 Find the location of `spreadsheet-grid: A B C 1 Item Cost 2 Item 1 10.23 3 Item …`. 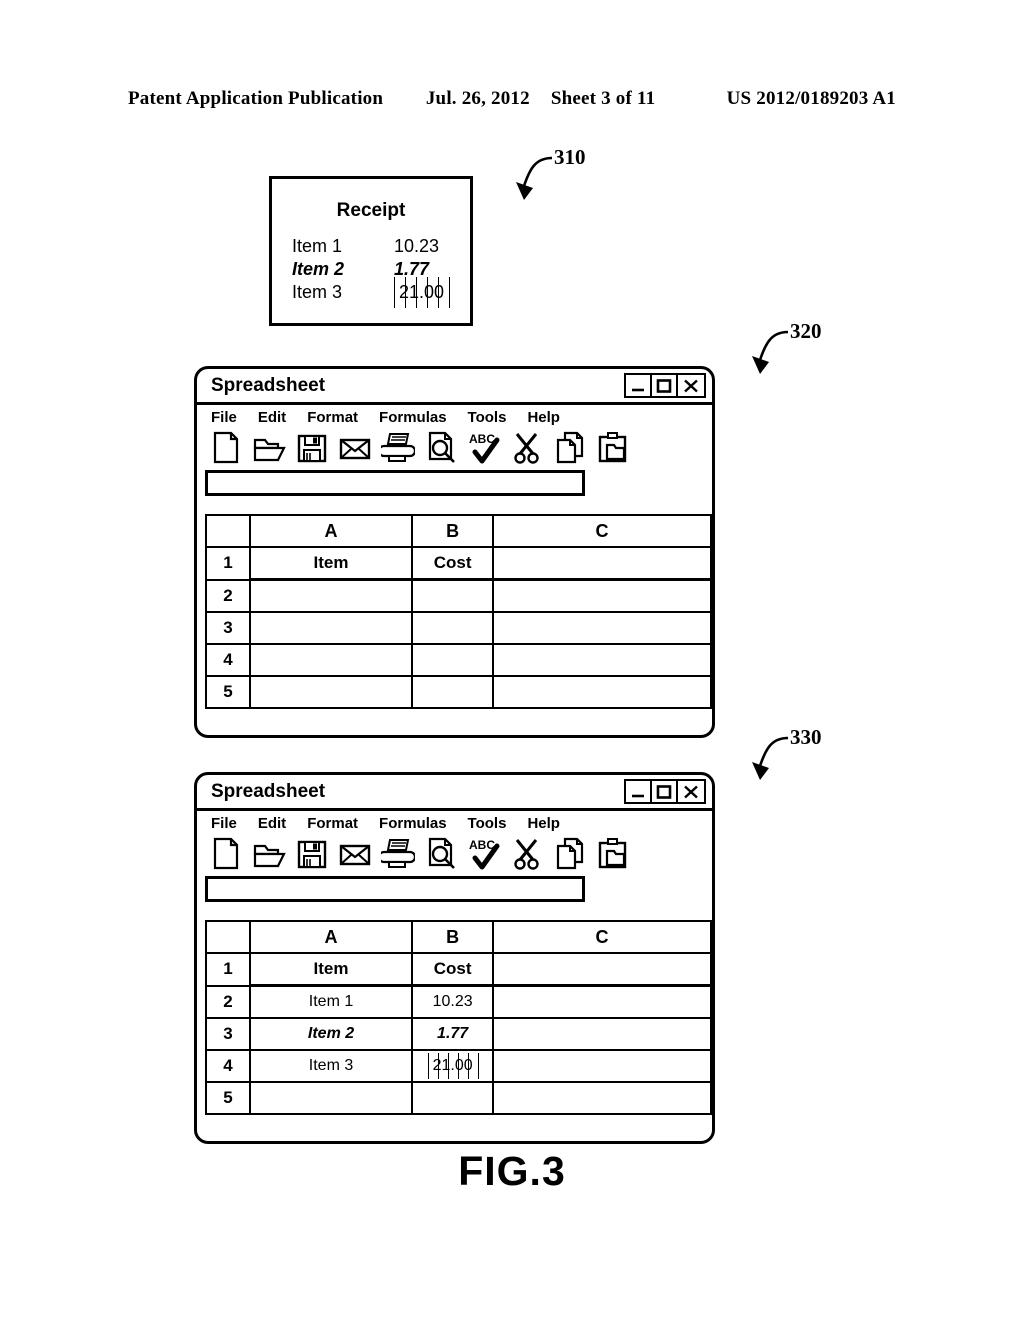

spreadsheet-grid: A B C 1 Item Cost 2 Item 1 10.23 3 Item … is located at coordinates (458, 1030).